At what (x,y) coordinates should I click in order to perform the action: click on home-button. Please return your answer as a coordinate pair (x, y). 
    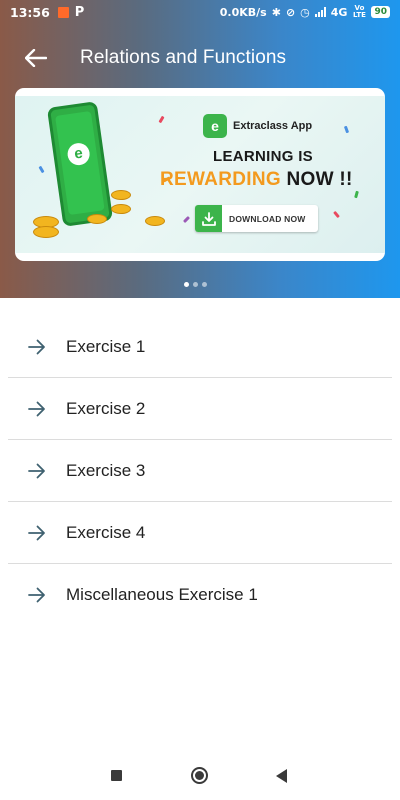
    Looking at the image, I should click on (199, 775).